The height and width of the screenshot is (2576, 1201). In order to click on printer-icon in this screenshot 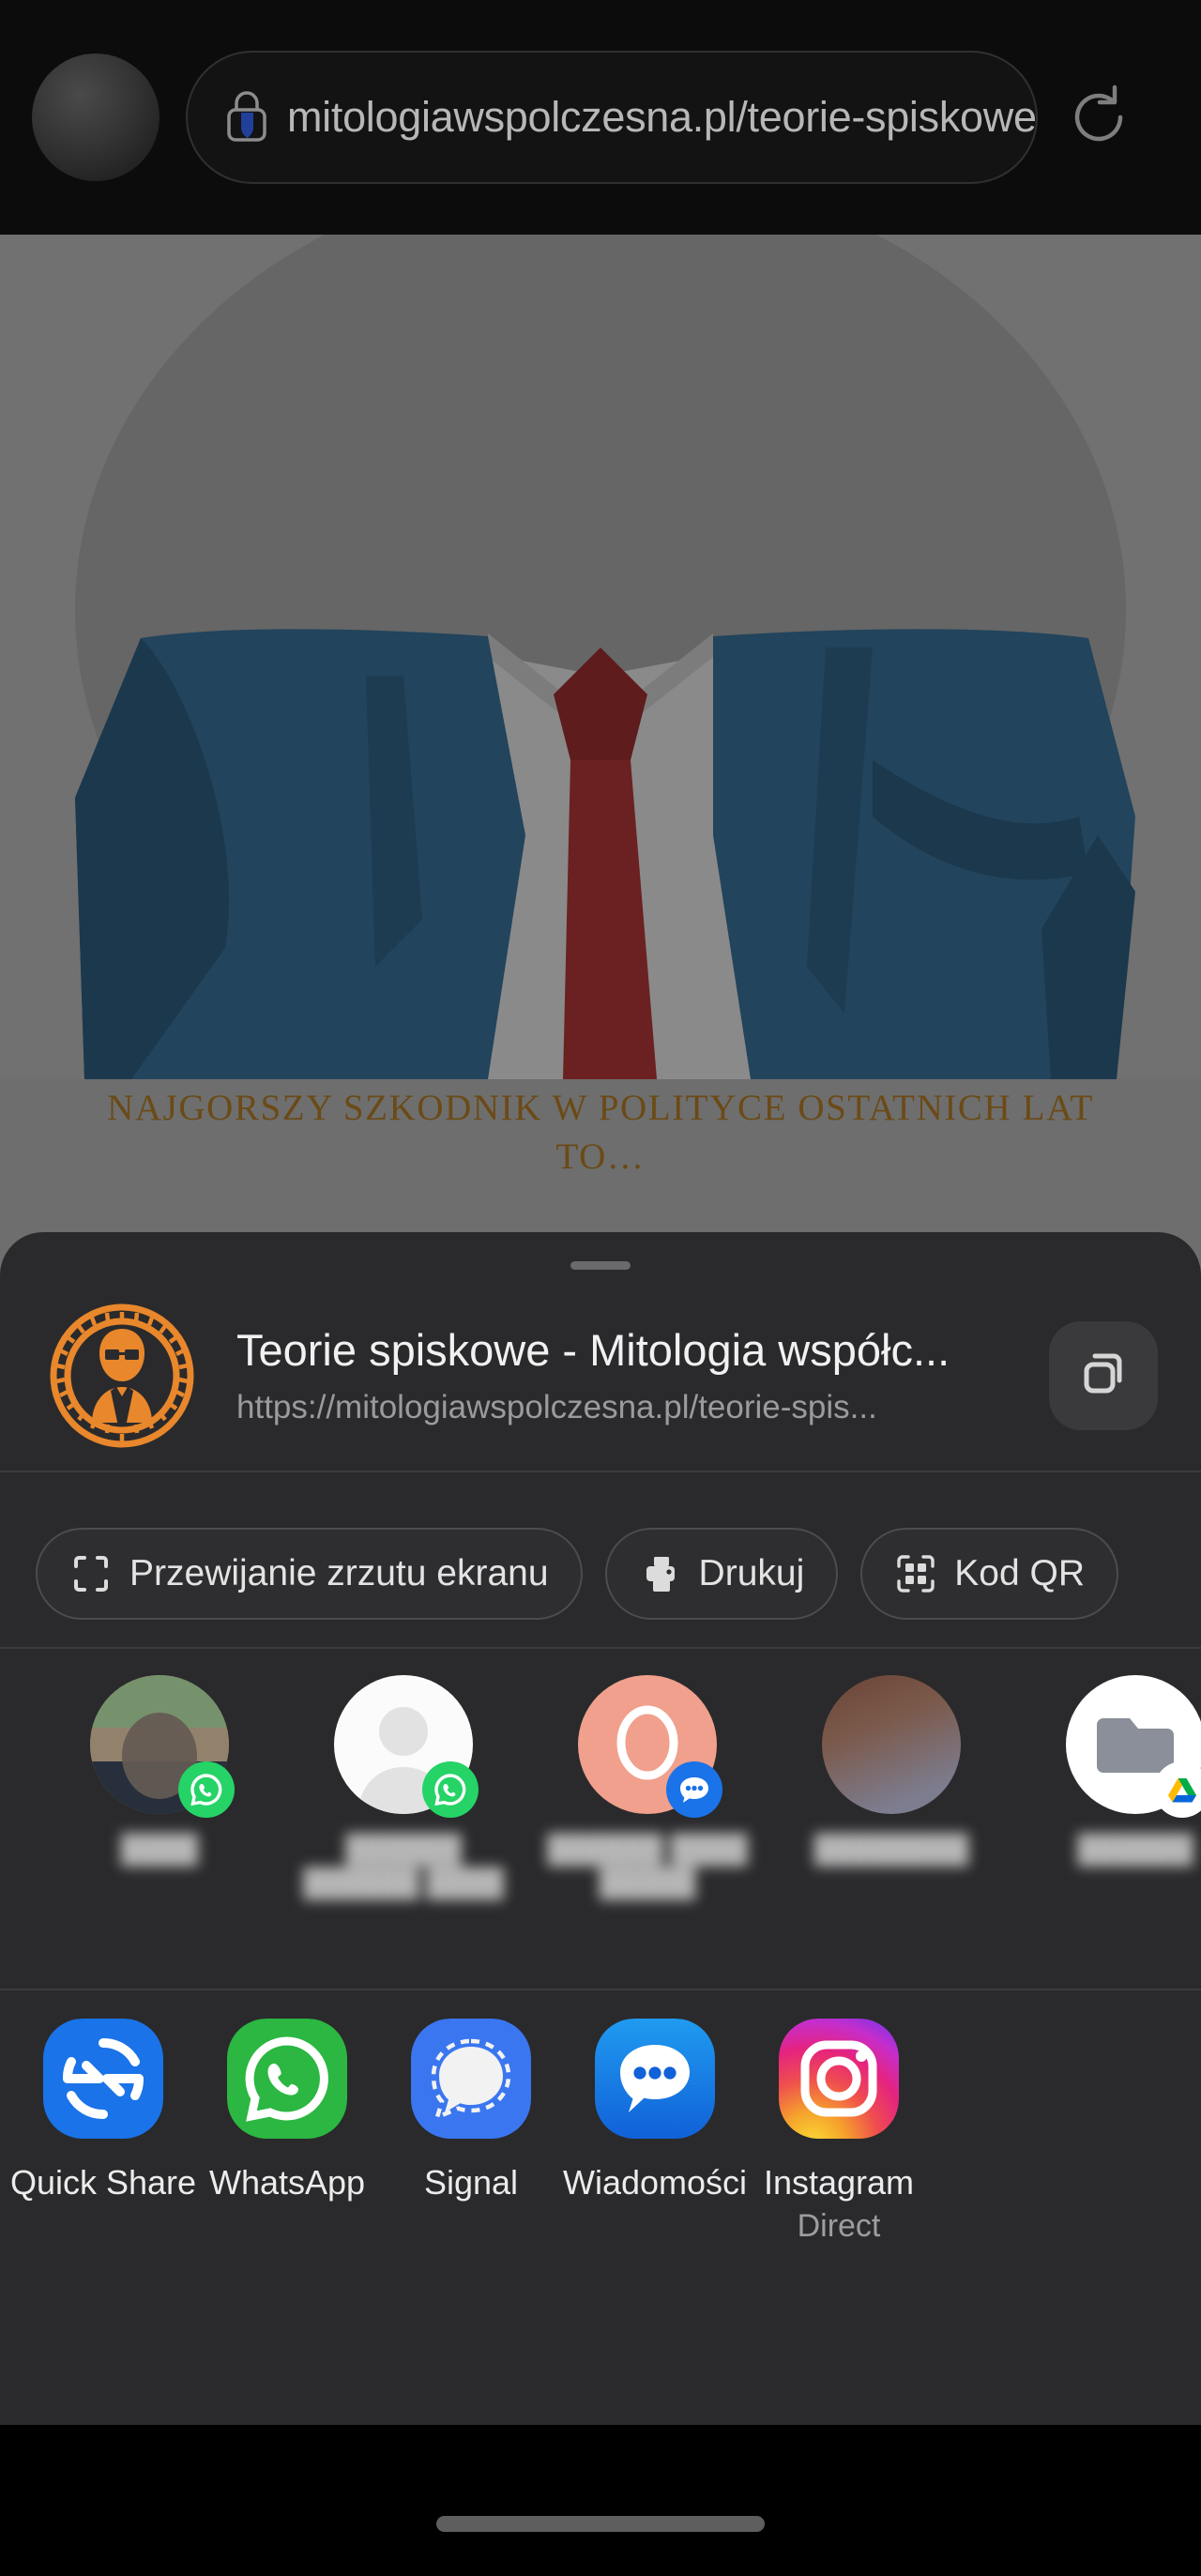, I will do `click(660, 1573)`.